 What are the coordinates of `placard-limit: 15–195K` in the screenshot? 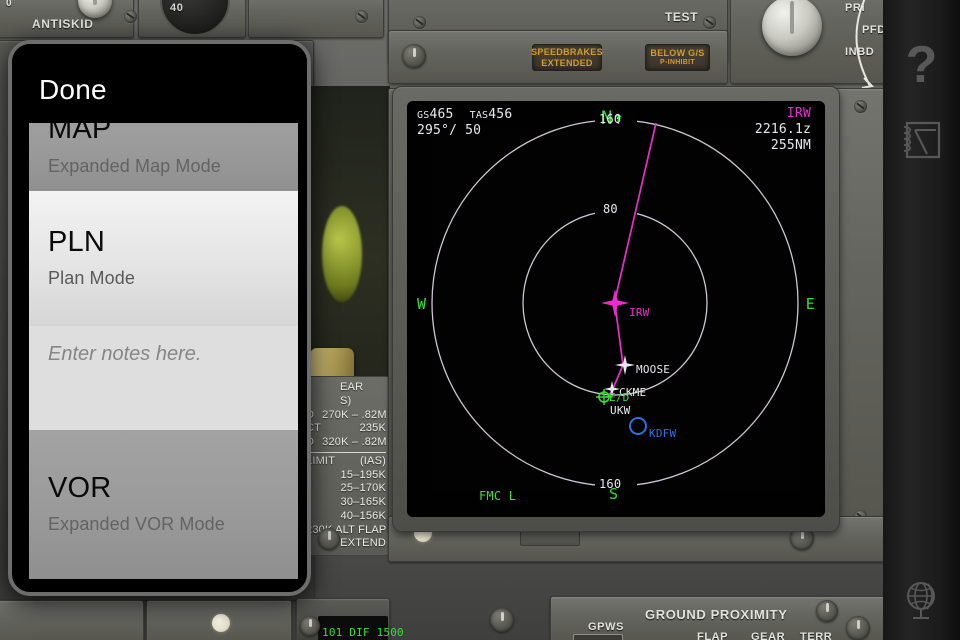 It's located at (363, 474).